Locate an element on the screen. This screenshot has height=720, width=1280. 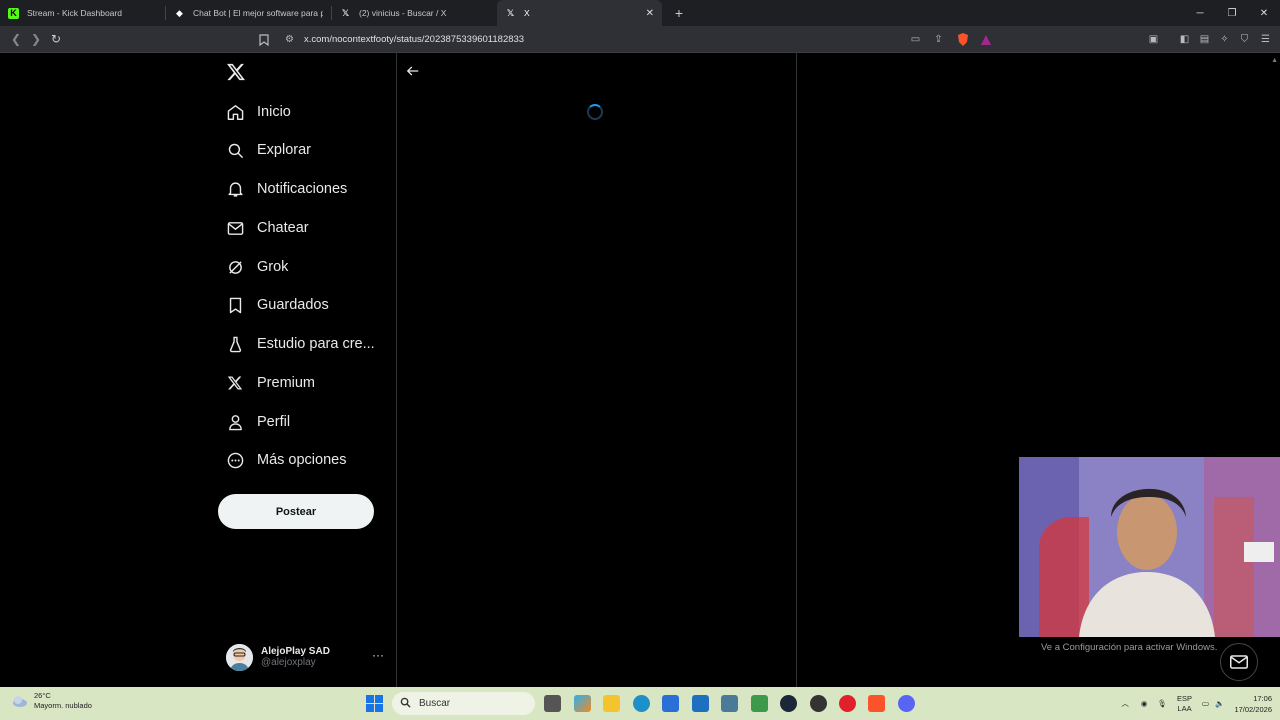
weather-desc: Mayorm. nublado is located at coordinates (63, 705).